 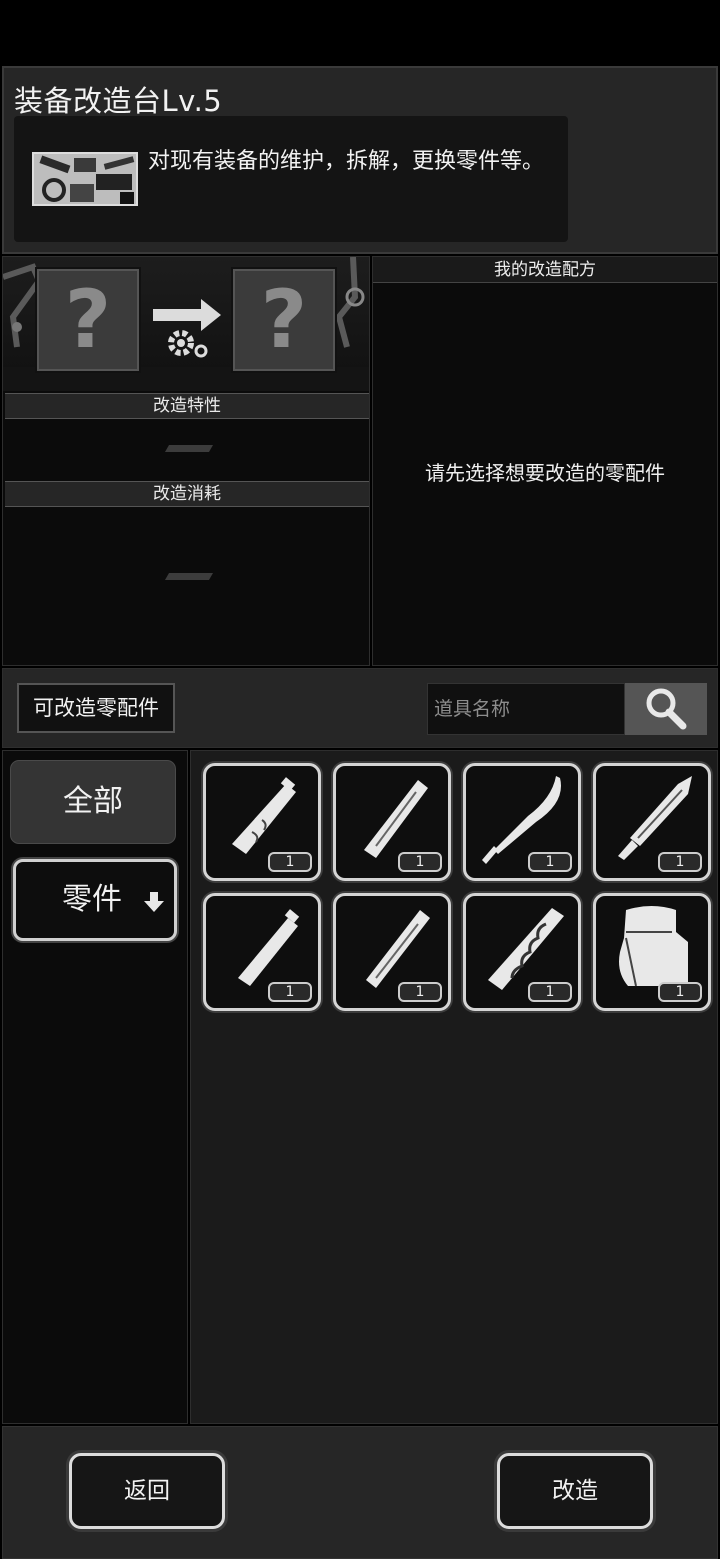 What do you see at coordinates (264, 815) in the screenshot?
I see `wooden-grip-icon` at bounding box center [264, 815].